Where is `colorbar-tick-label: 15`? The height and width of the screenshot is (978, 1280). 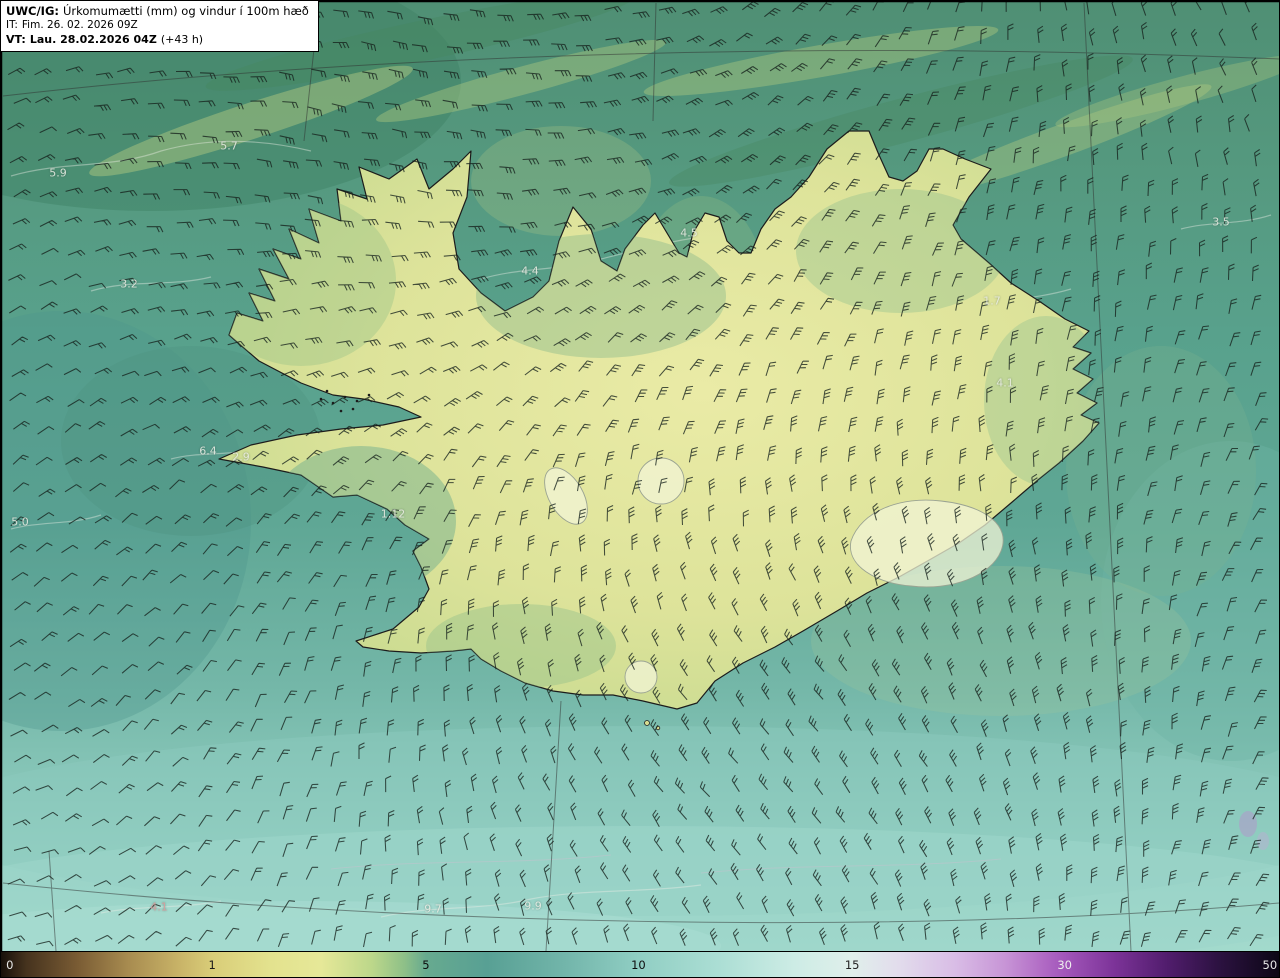
colorbar-tick-label: 15 is located at coordinates (852, 964).